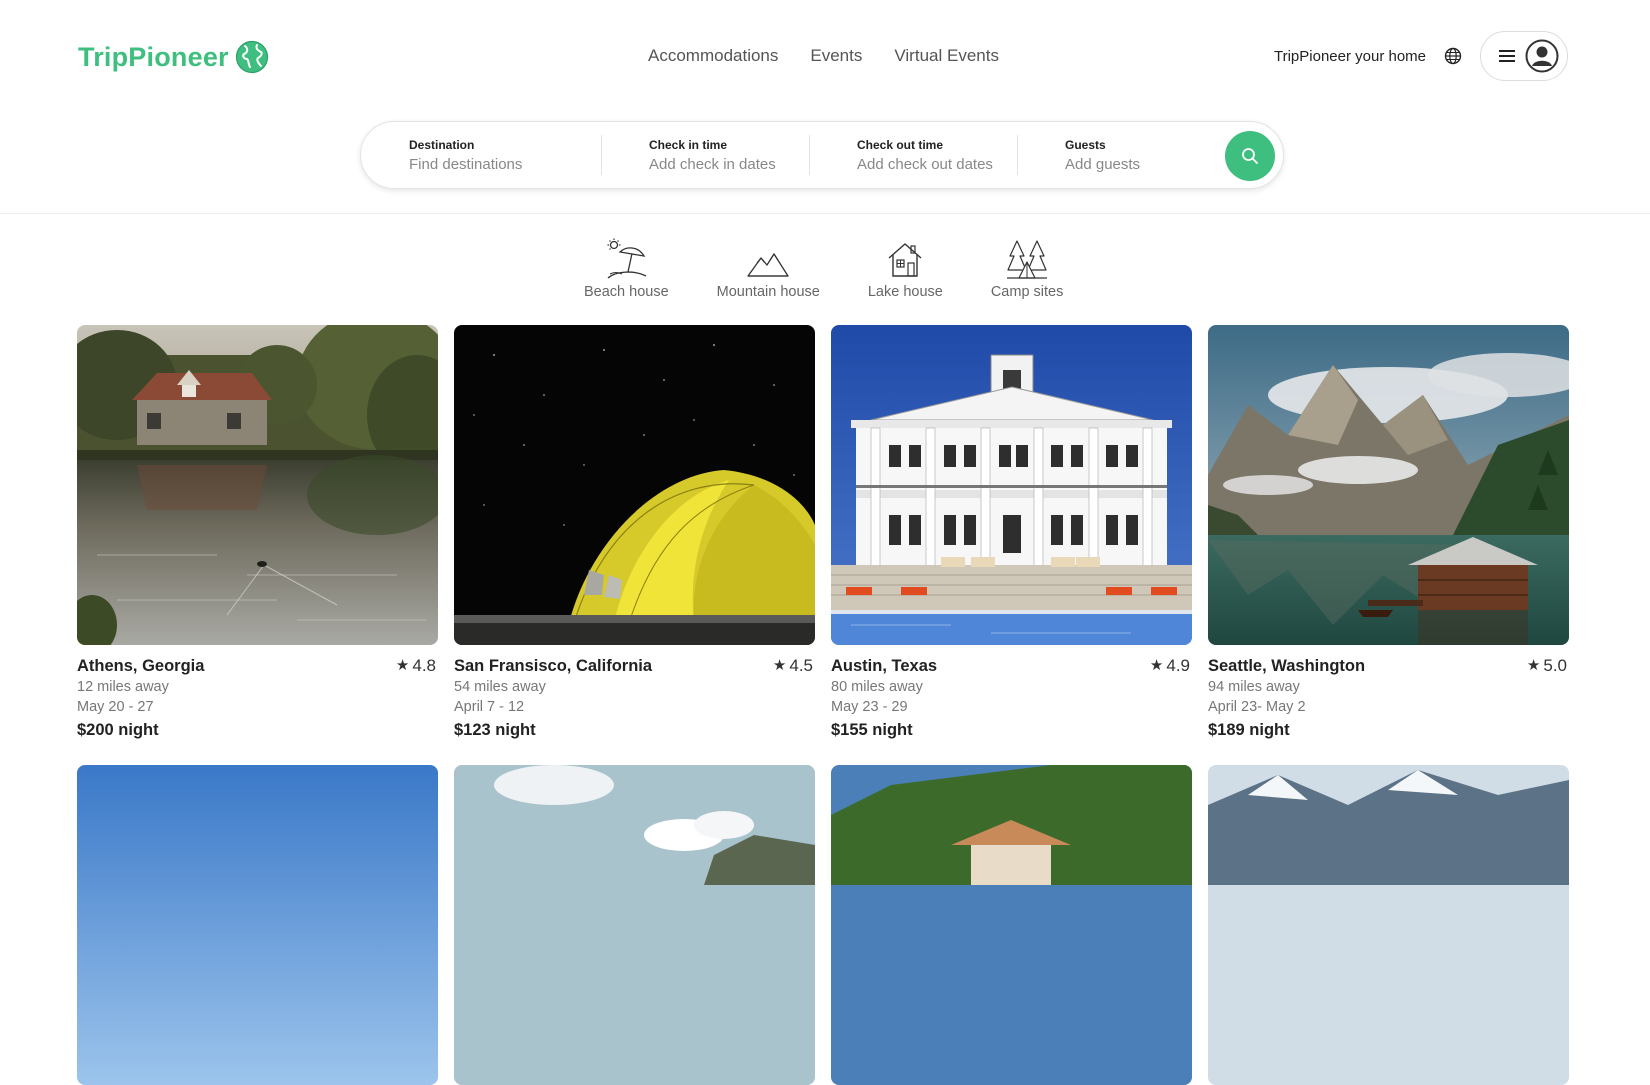 The width and height of the screenshot is (1650, 1085). Describe the element at coordinates (442, 144) in the screenshot. I see `destination-label: Destination` at that location.